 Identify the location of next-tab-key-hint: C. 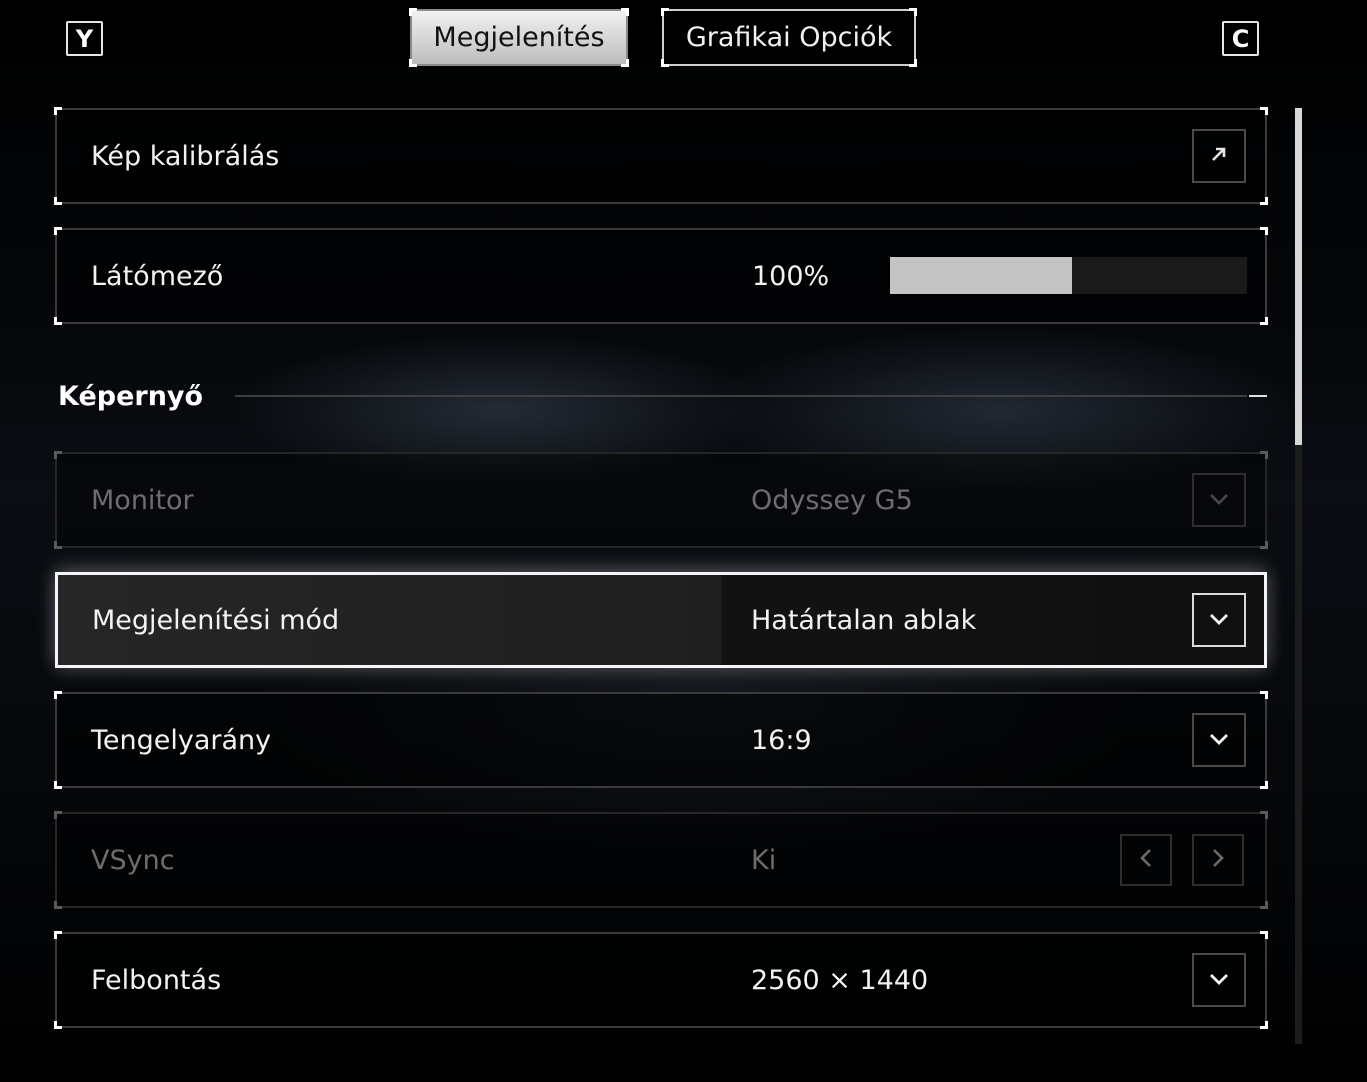
(1240, 38).